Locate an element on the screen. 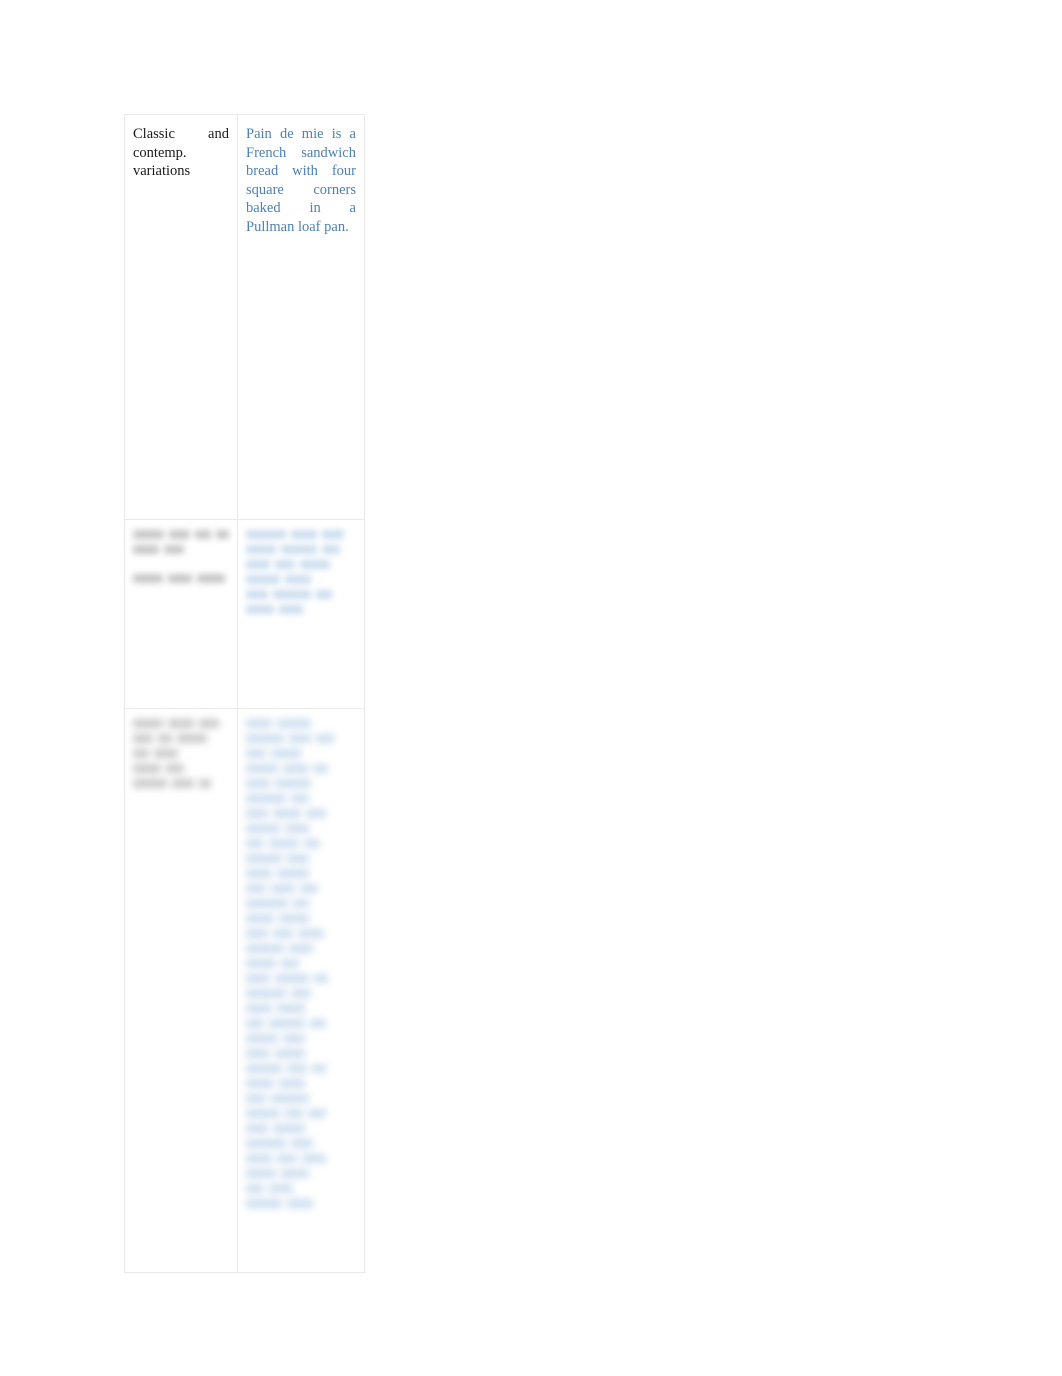 The width and height of the screenshot is (1062, 1376). term-text: Classic and contemp. variations is located at coordinates (181, 152).